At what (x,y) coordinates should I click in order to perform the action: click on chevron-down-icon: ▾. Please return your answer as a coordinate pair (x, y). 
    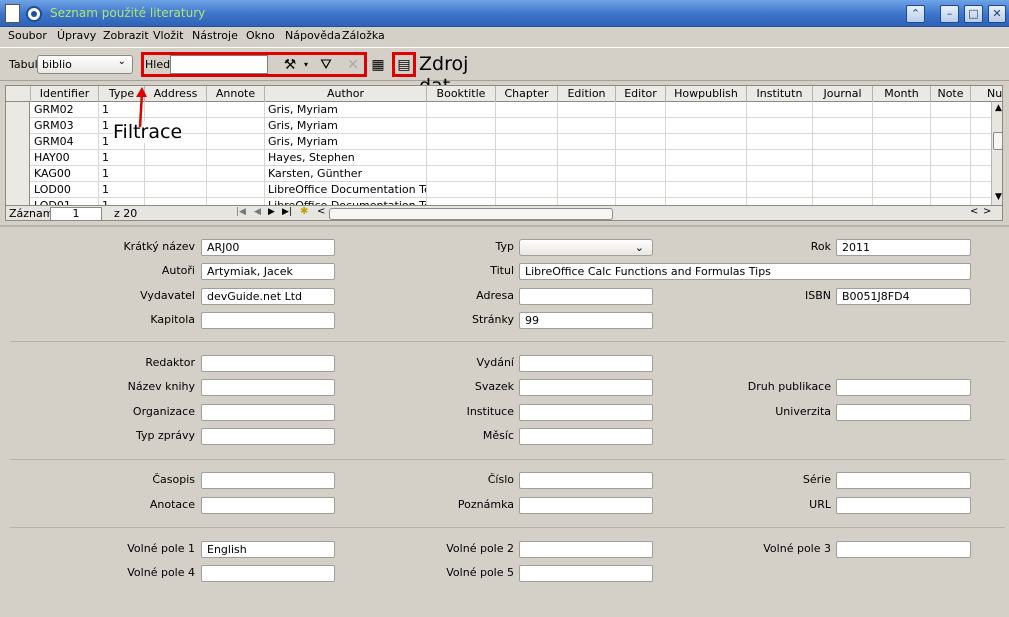
    Looking at the image, I should click on (306, 65).